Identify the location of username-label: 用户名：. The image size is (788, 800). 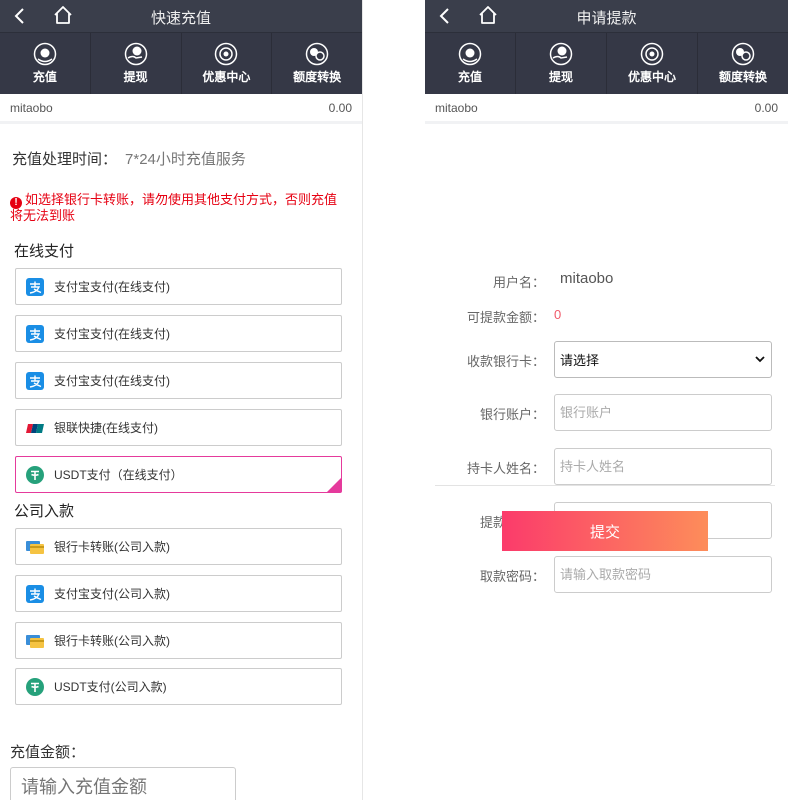
(518, 282).